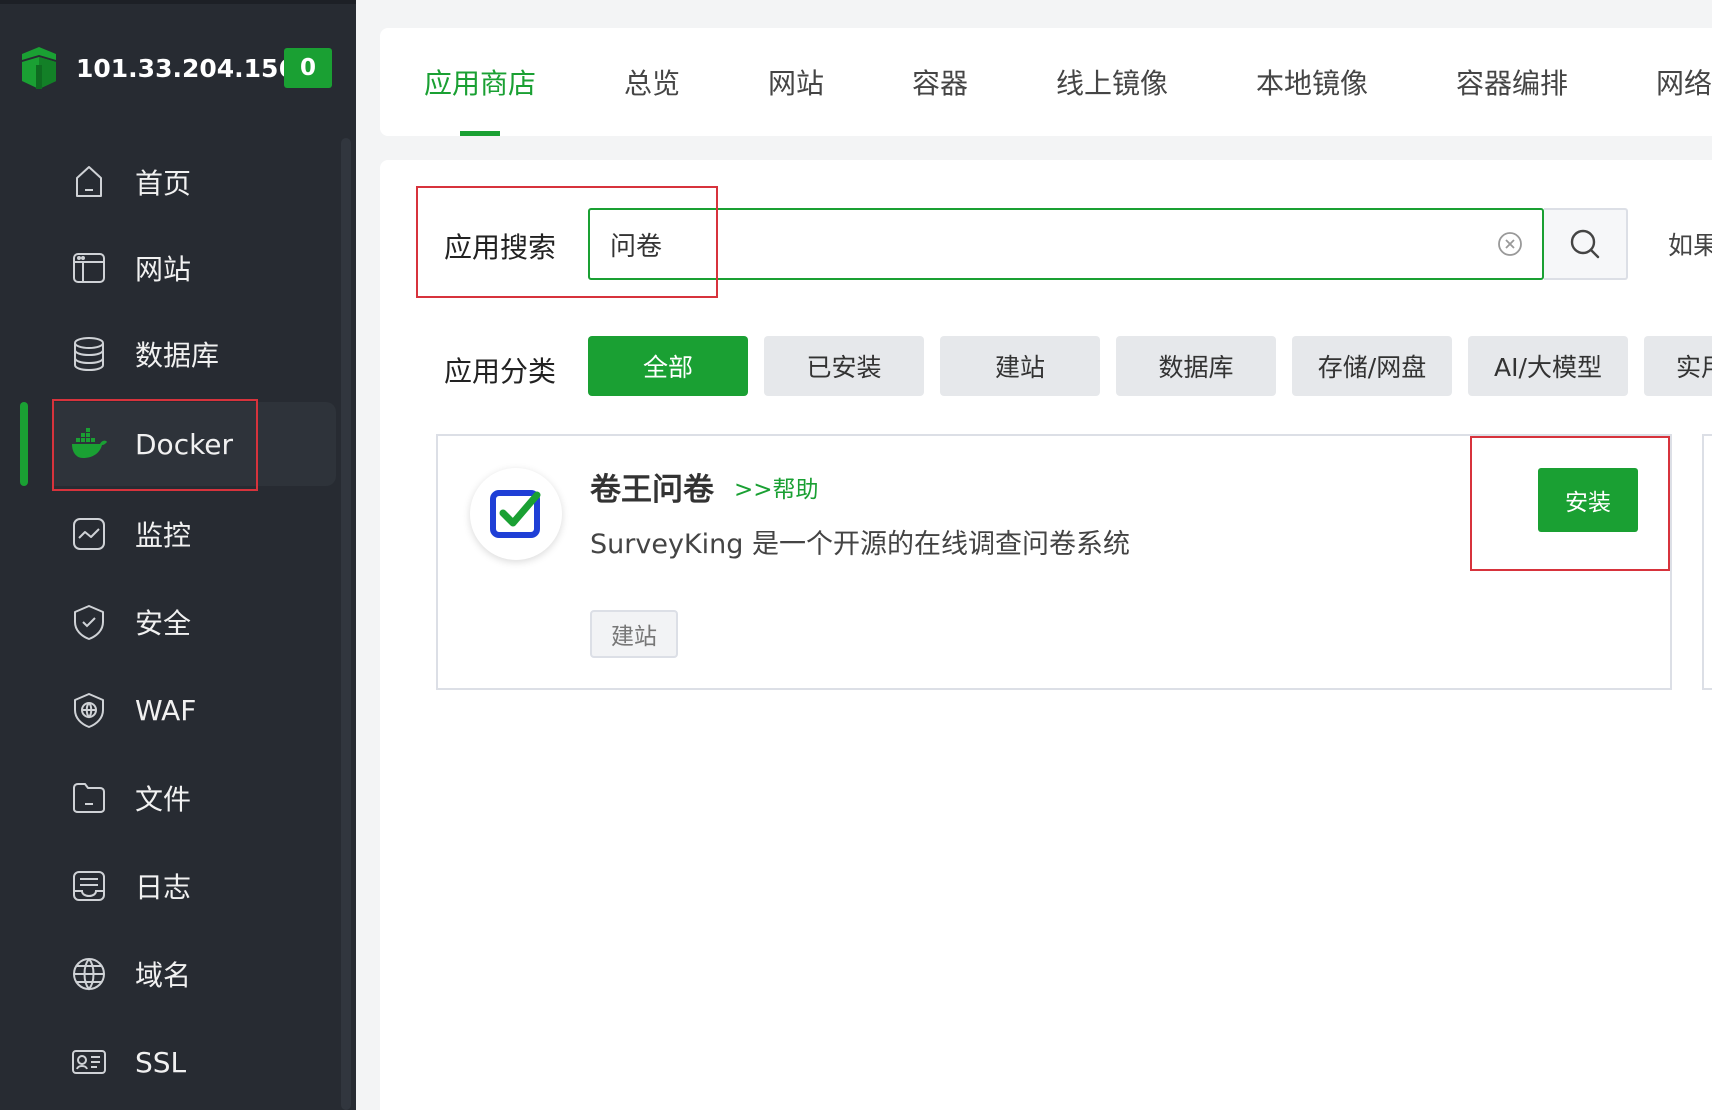 The image size is (1712, 1110). I want to click on sidebar-item-label: 首页, so click(163, 183).